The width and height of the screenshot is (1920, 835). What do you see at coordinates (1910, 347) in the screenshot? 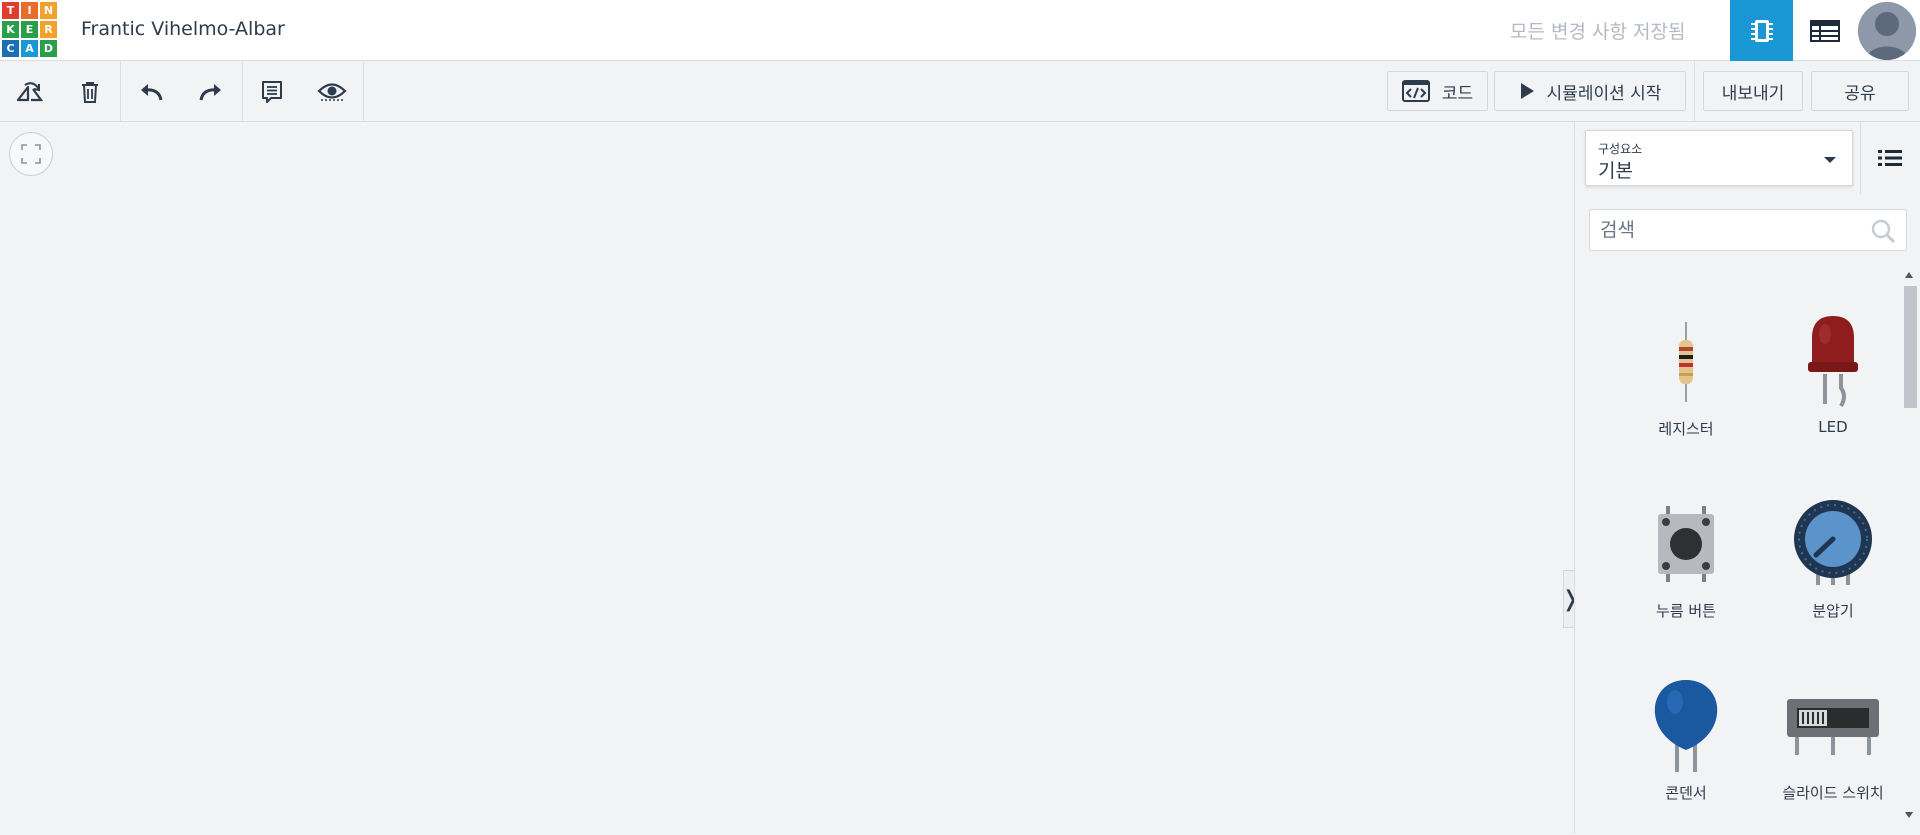
I see `scrollbar-thumb` at bounding box center [1910, 347].